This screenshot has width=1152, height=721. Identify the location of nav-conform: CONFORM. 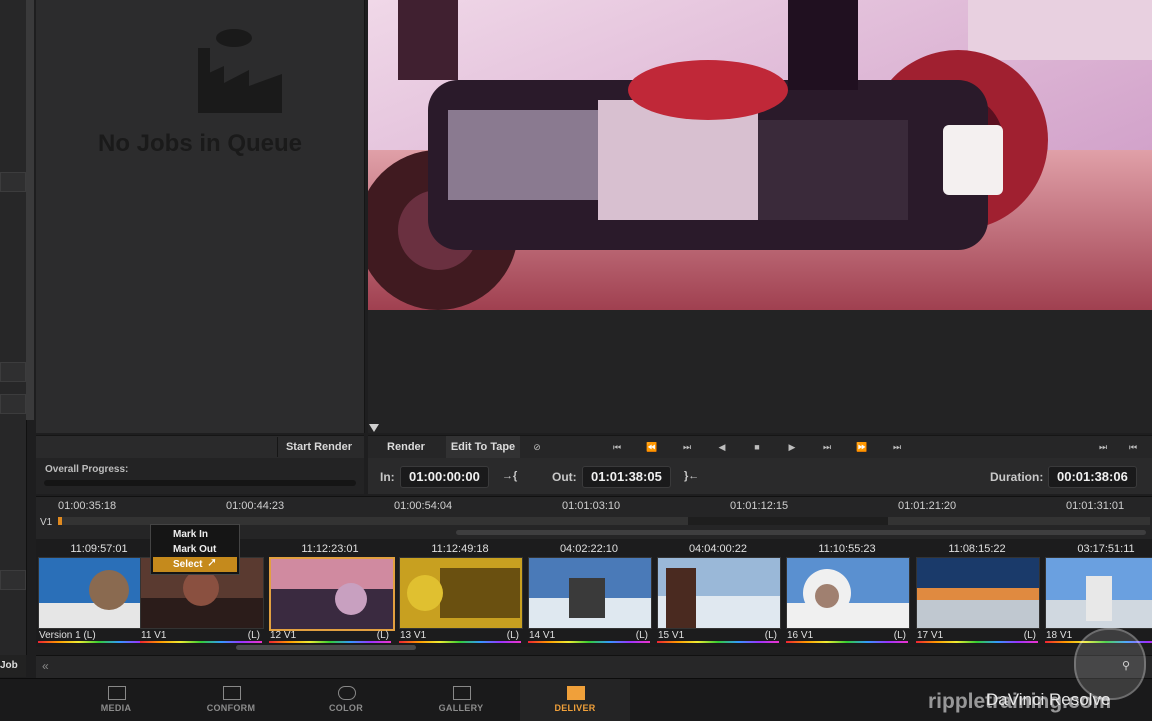
(231, 700).